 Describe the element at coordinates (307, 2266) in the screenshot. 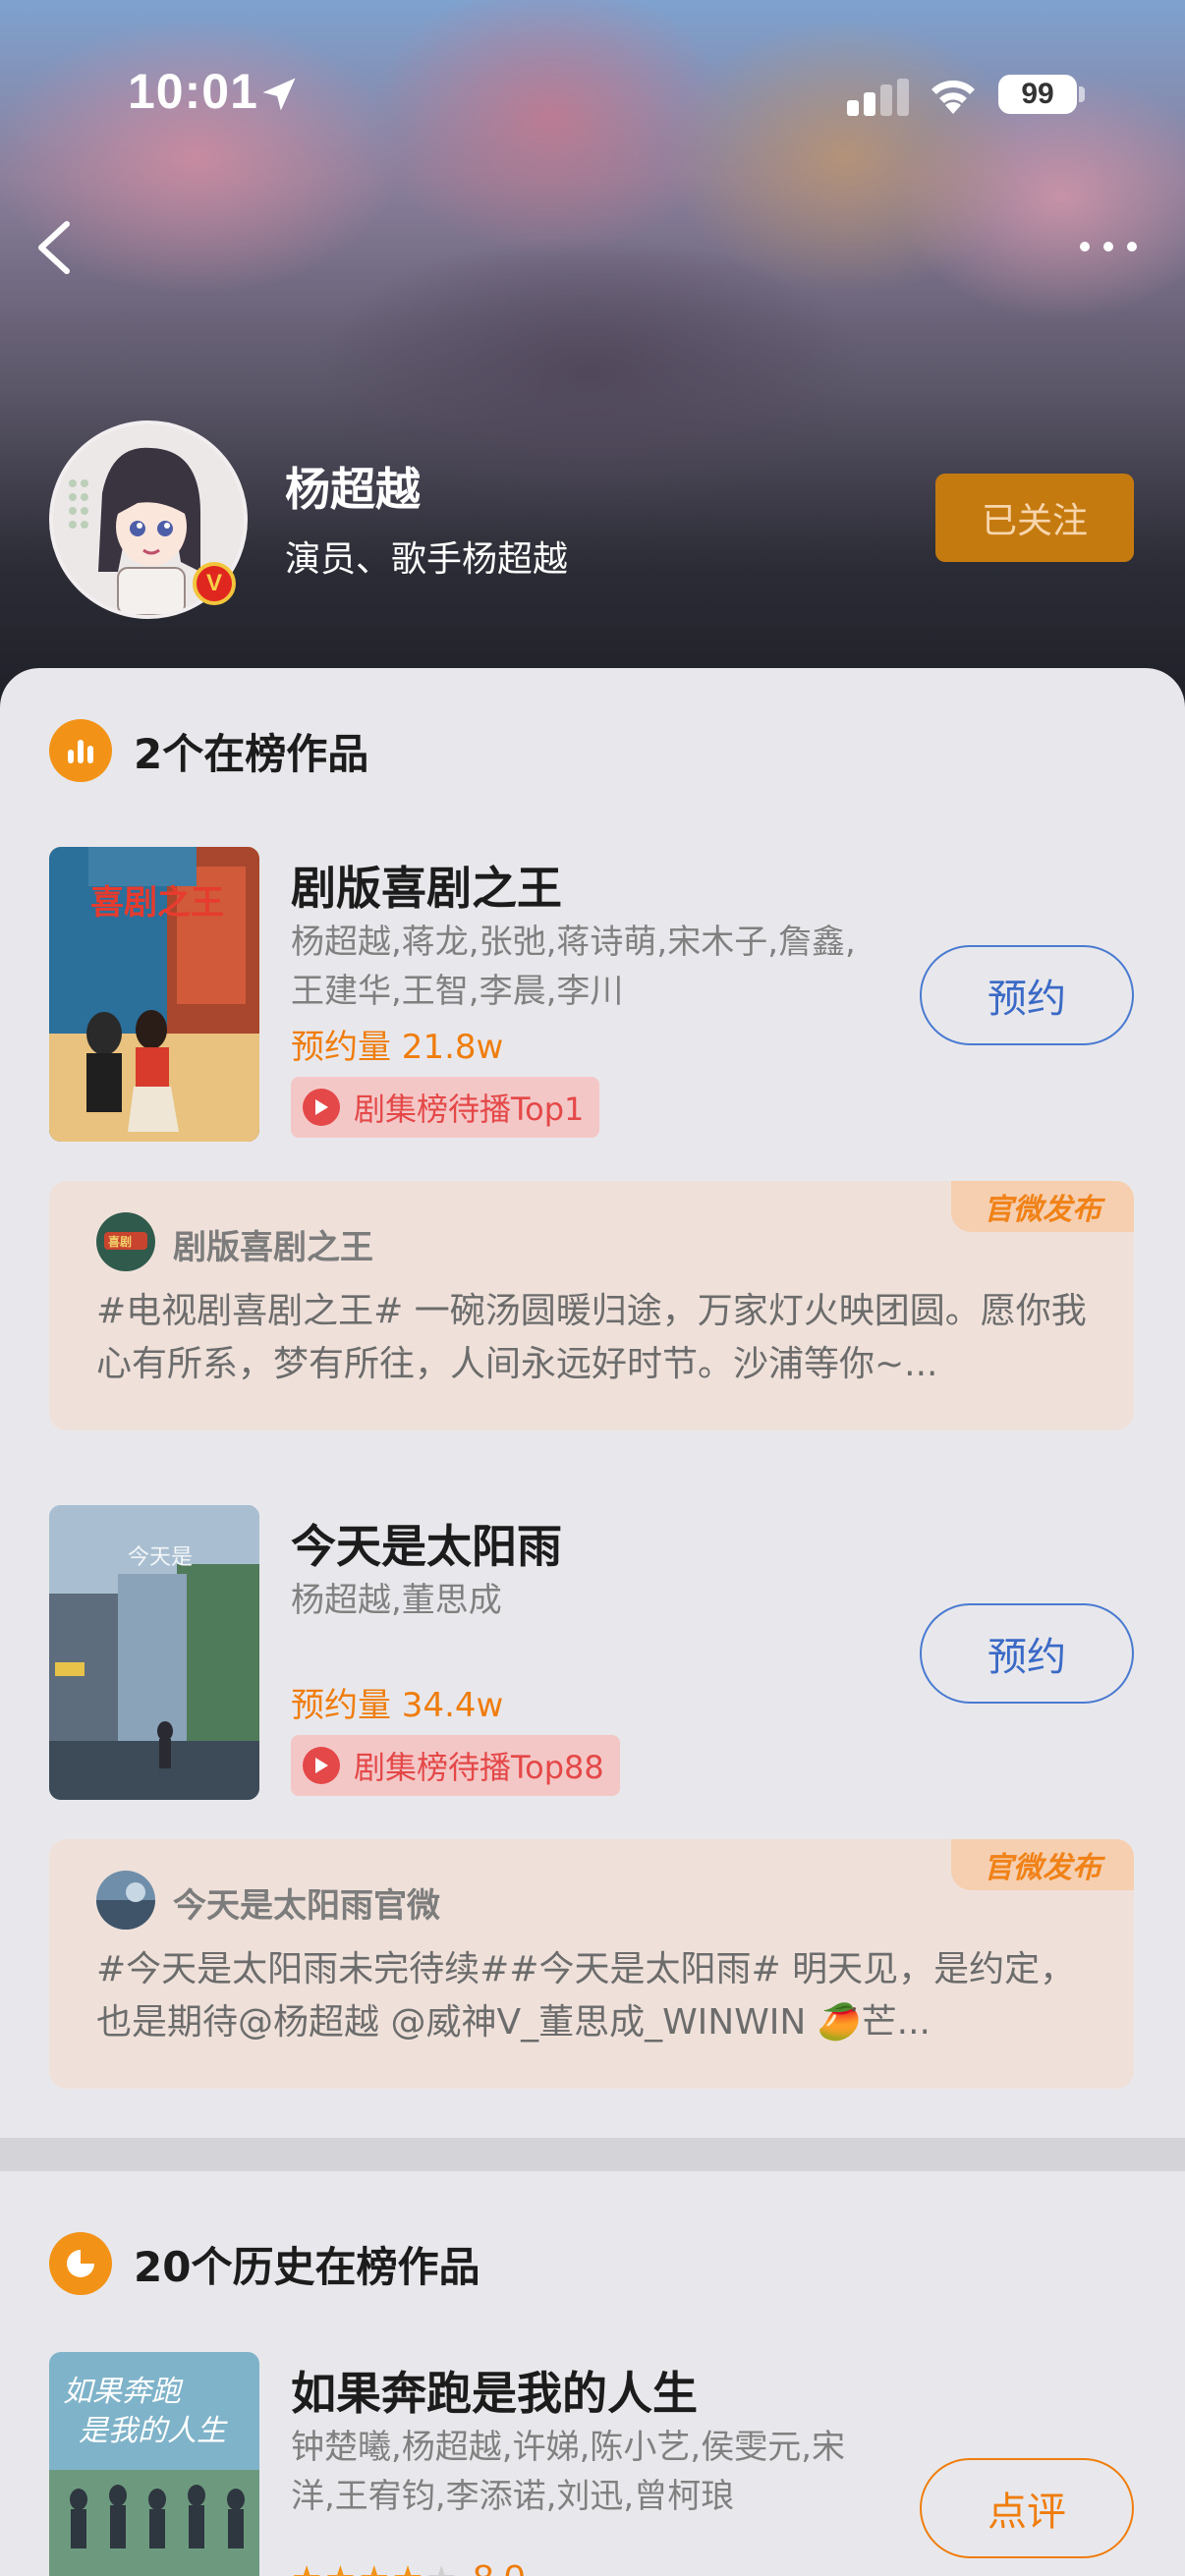

I see `section-title: 20个历史在榜作品` at that location.